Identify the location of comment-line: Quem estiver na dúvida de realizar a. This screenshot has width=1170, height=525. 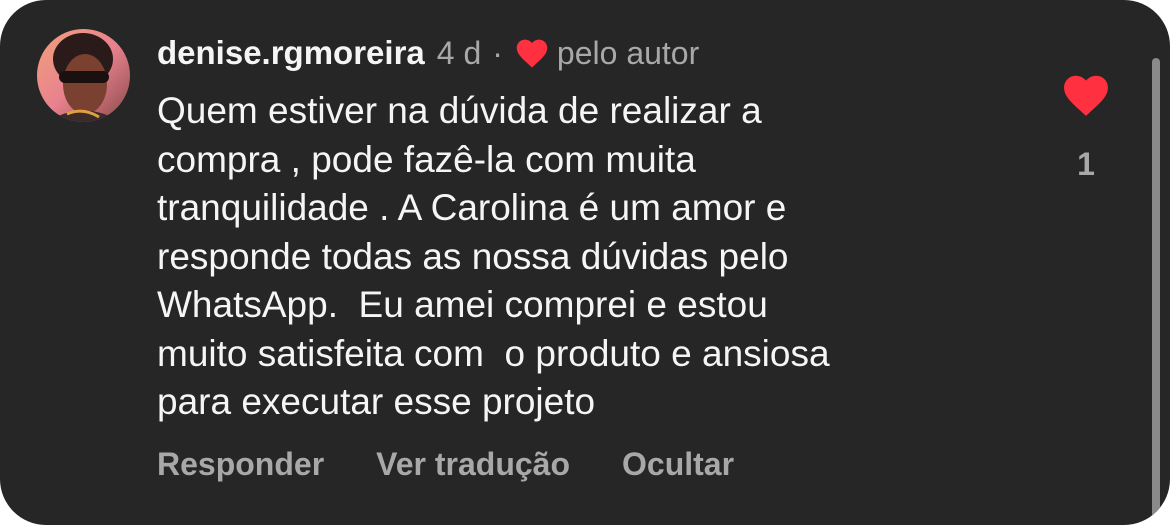
(459, 110).